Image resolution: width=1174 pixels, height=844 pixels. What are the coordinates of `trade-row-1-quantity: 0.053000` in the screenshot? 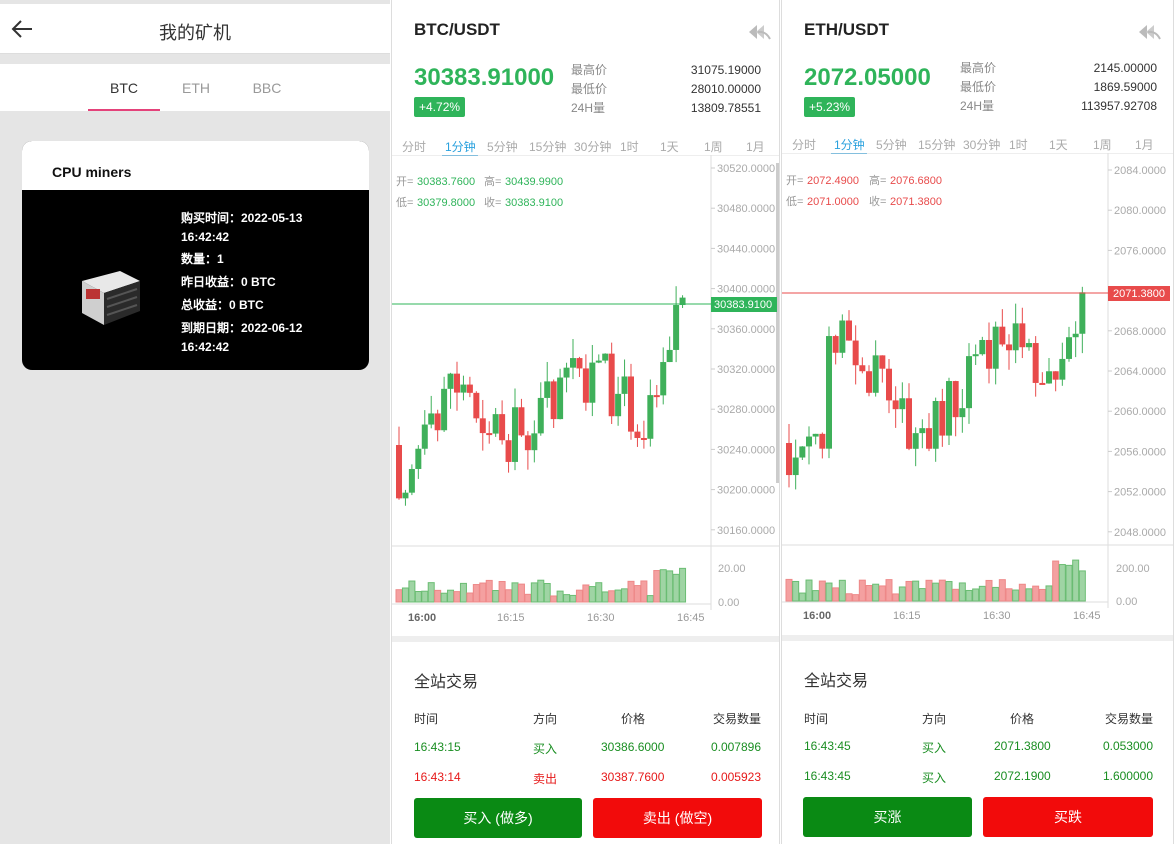 It's located at (1127, 746).